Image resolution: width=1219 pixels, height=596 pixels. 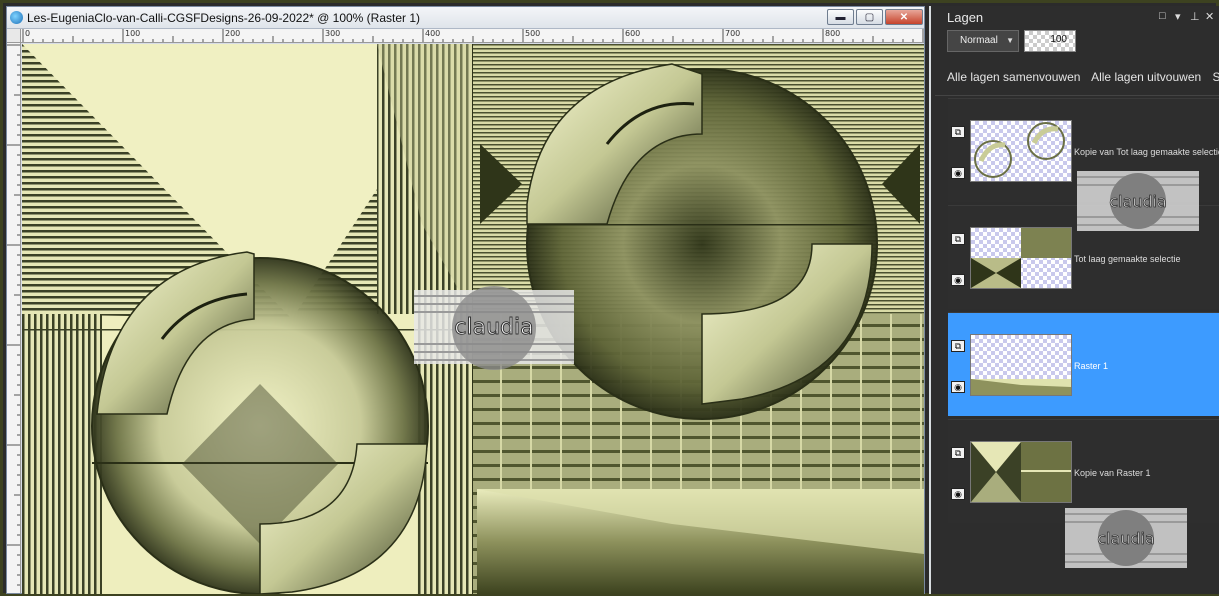 I want to click on truncated-action-button: Sn, so click(x=1216, y=77).